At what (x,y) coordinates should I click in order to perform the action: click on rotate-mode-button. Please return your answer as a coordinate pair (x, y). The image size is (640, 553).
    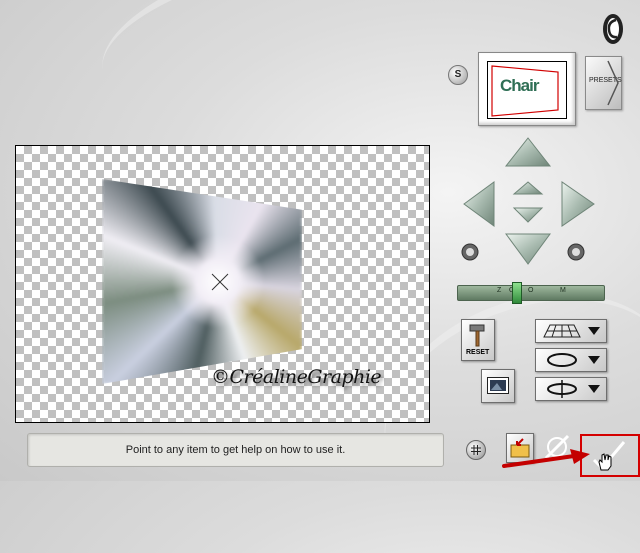
    Looking at the image, I should click on (571, 360).